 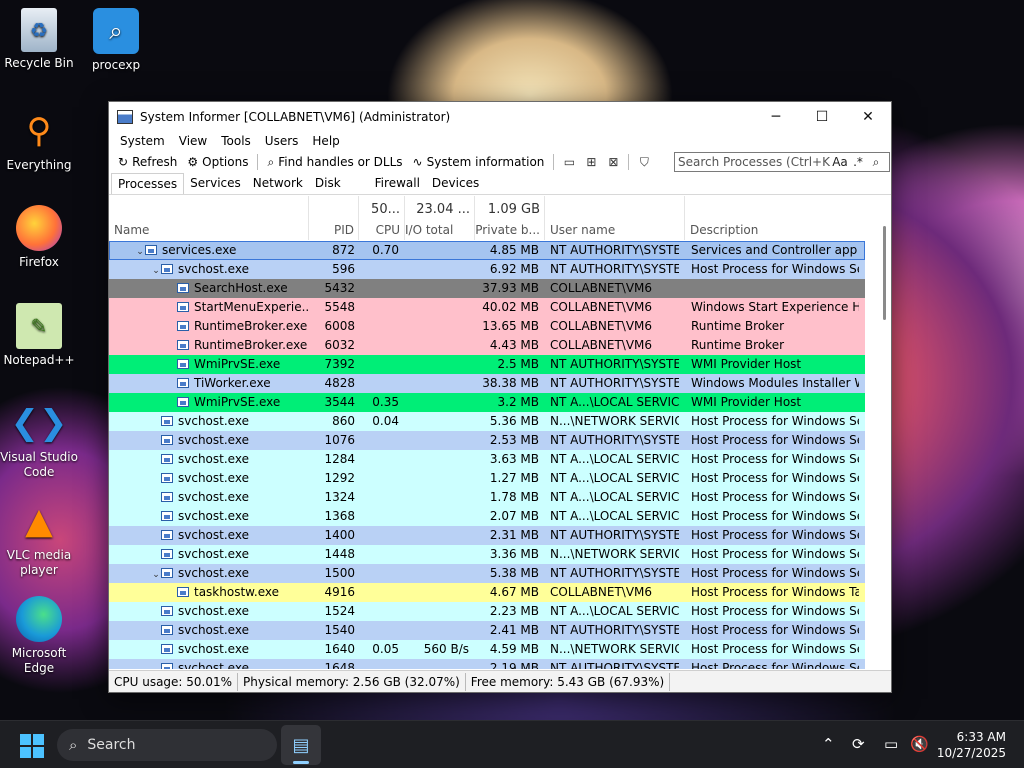 What do you see at coordinates (385, 402) in the screenshot?
I see `cpu-cell: 0.35` at bounding box center [385, 402].